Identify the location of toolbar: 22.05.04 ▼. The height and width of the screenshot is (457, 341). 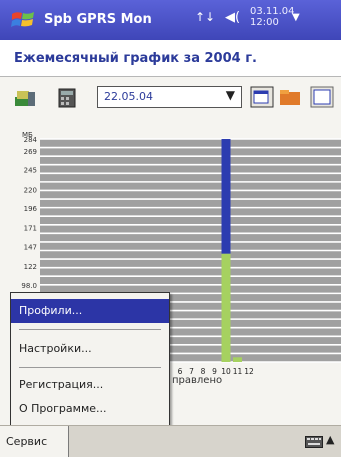
(170, 99).